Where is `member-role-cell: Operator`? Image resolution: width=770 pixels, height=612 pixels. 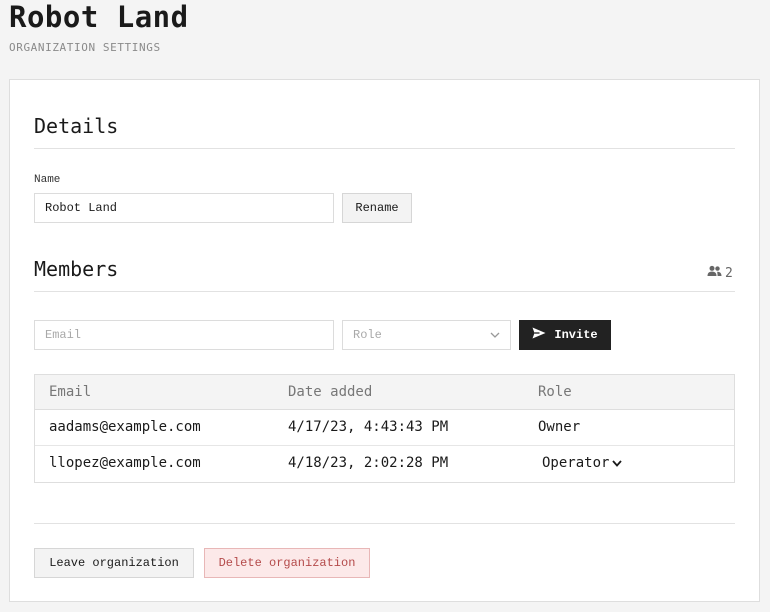
member-role-cell: Operator is located at coordinates (629, 463).